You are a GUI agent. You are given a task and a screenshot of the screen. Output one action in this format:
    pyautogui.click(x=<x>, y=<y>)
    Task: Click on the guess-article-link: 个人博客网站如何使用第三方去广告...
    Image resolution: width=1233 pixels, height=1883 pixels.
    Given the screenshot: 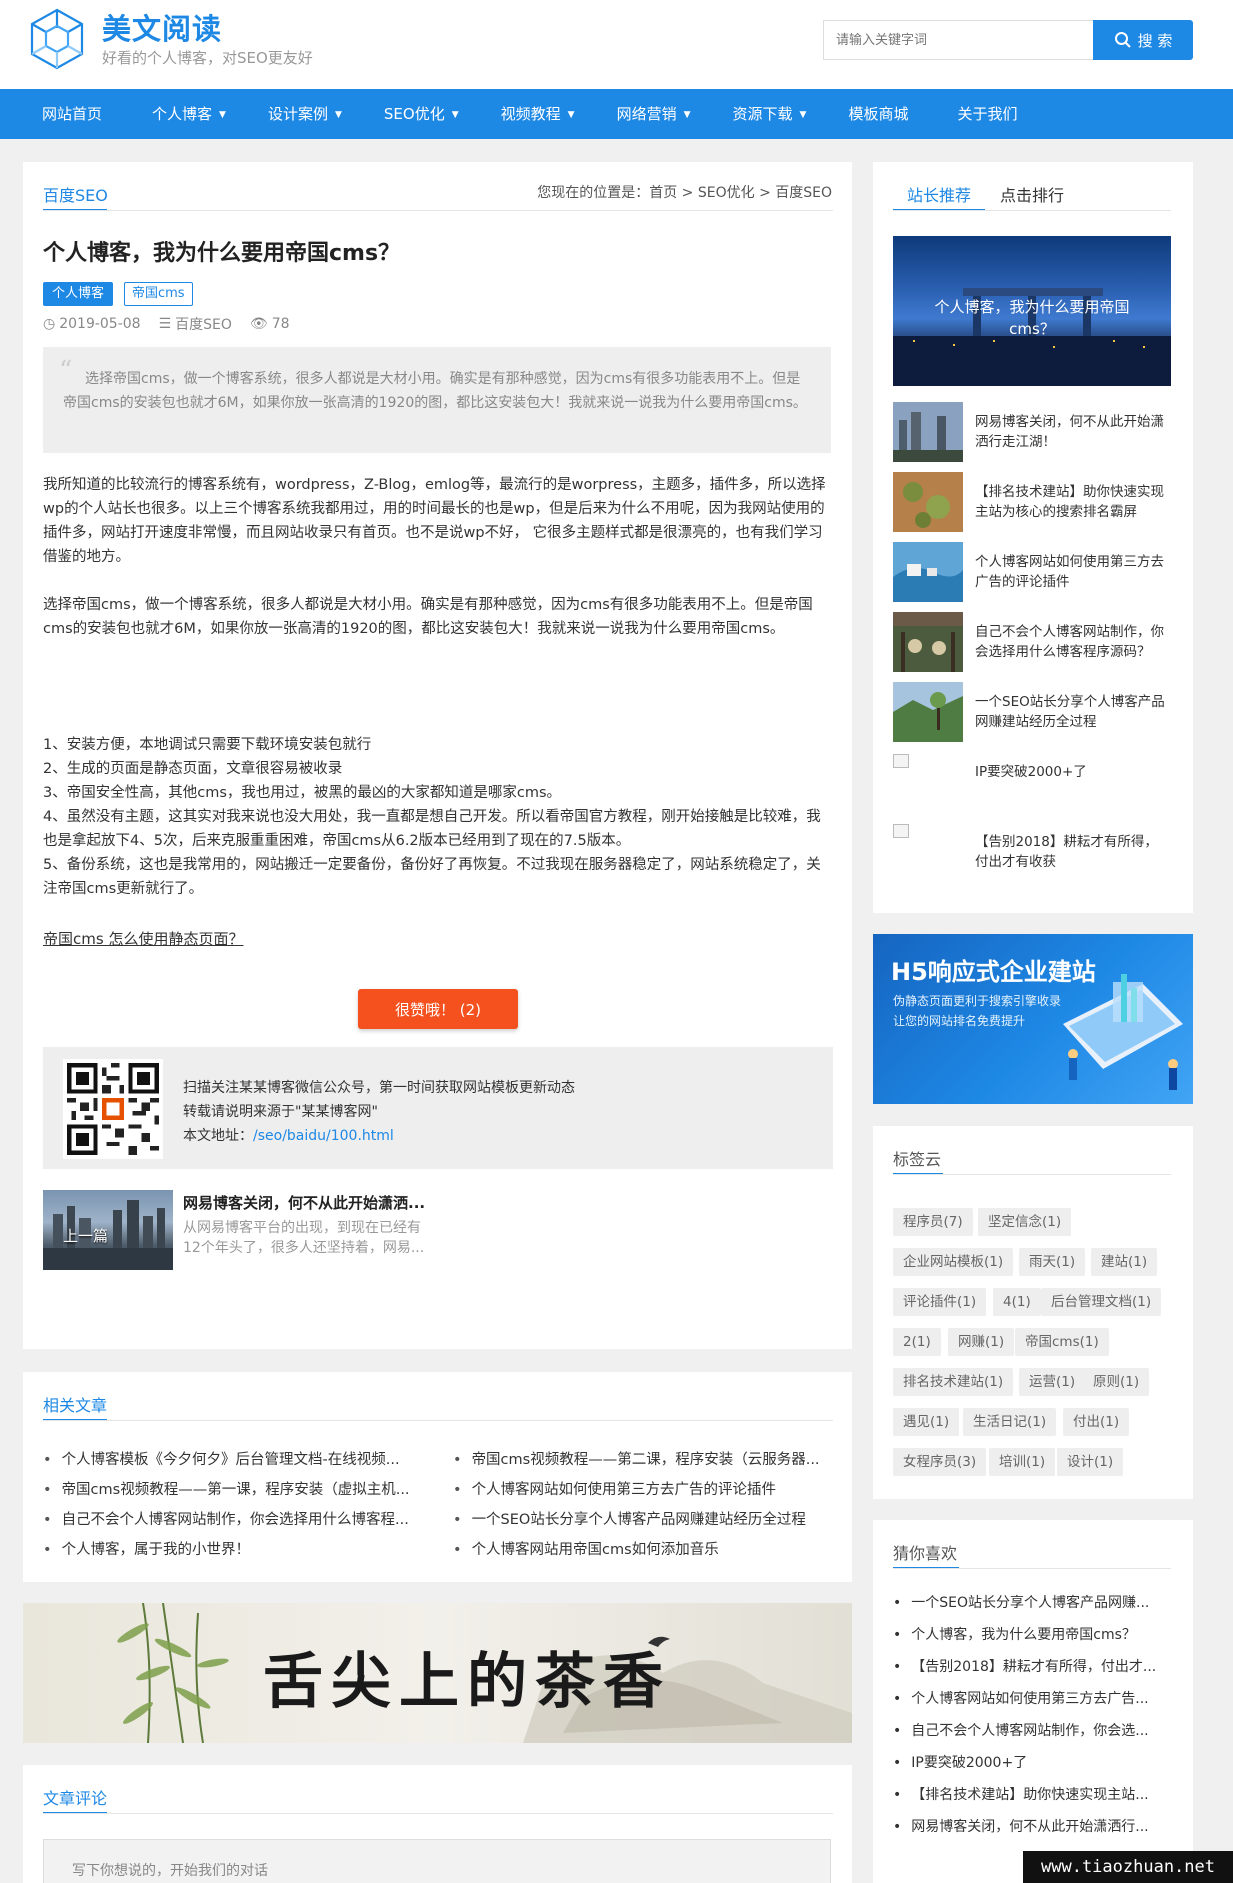 What is the action you would take?
    pyautogui.click(x=1020, y=1698)
    